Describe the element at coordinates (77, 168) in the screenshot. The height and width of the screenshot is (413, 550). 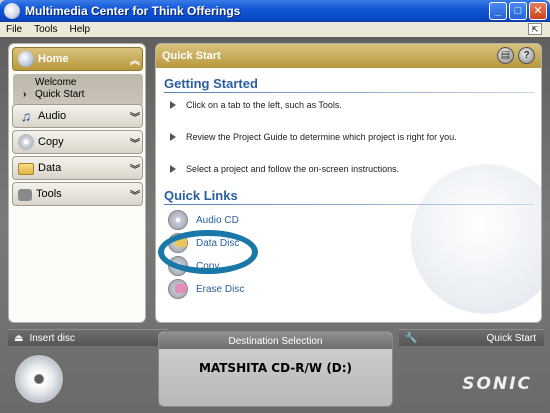
I see `nav-data: Data ︾` at that location.